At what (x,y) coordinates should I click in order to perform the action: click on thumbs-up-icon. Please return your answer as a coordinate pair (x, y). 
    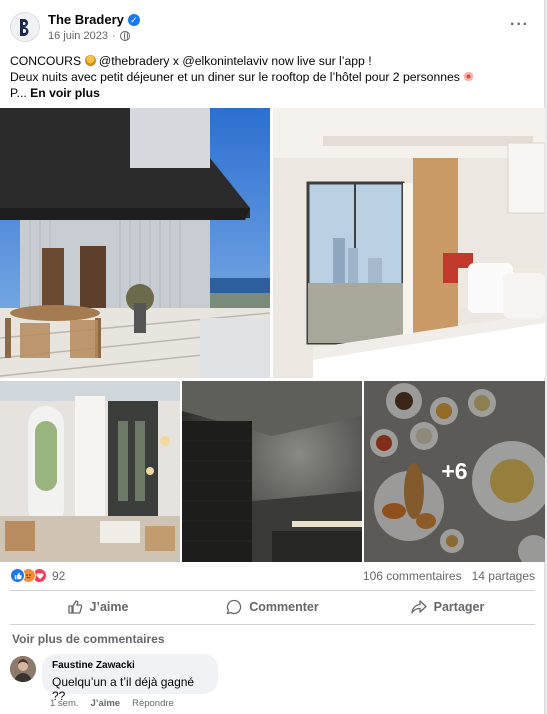
    Looking at the image, I should click on (74, 607).